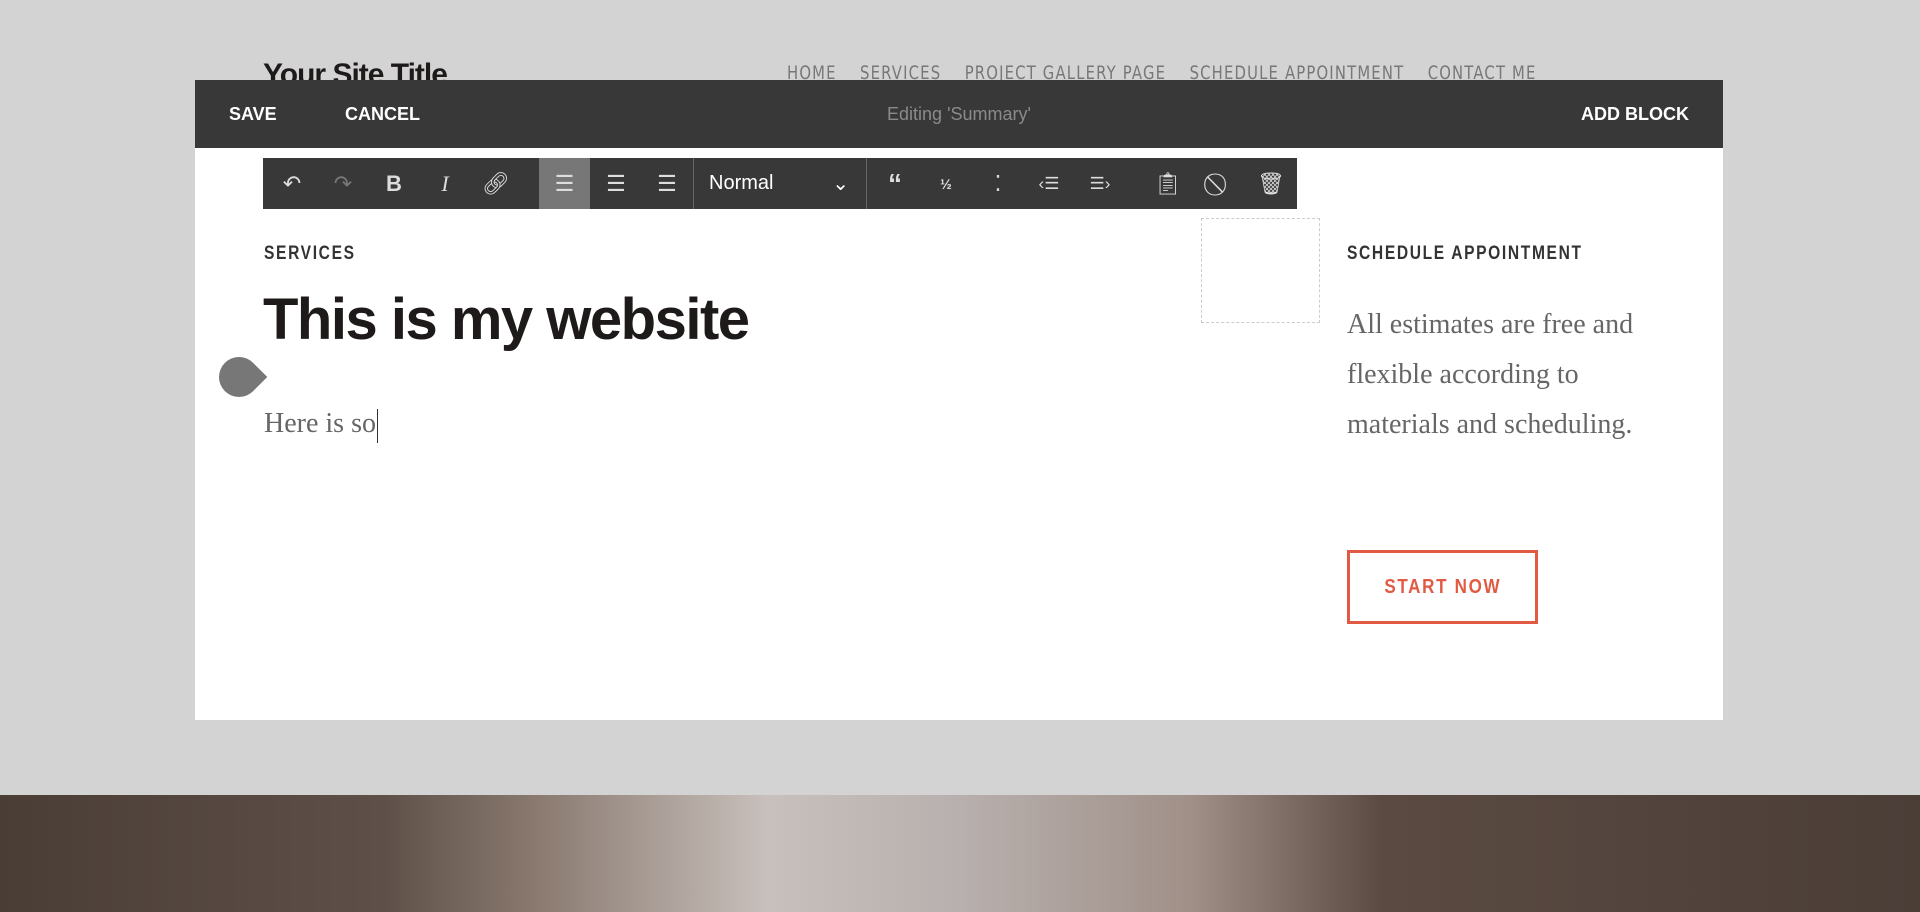 The width and height of the screenshot is (1920, 912). What do you see at coordinates (343, 183) in the screenshot?
I see `redo-icon: ↷` at bounding box center [343, 183].